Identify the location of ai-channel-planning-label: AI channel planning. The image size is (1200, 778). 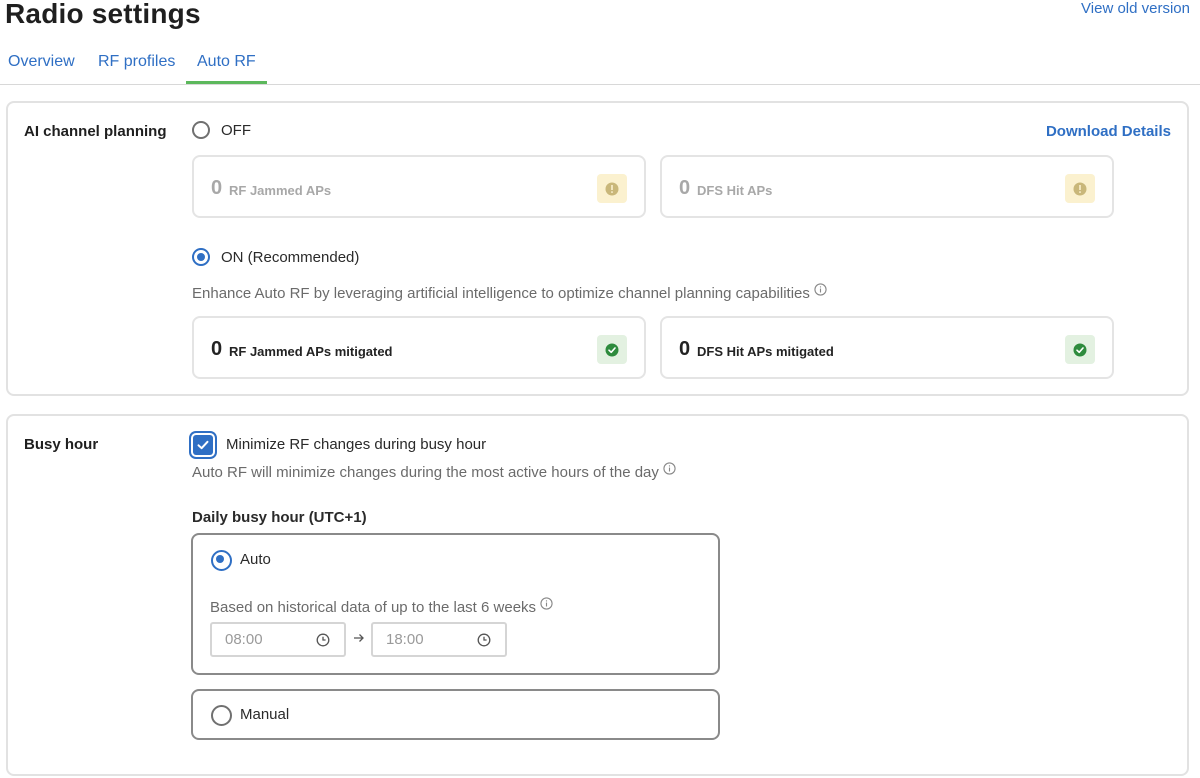
(95, 131).